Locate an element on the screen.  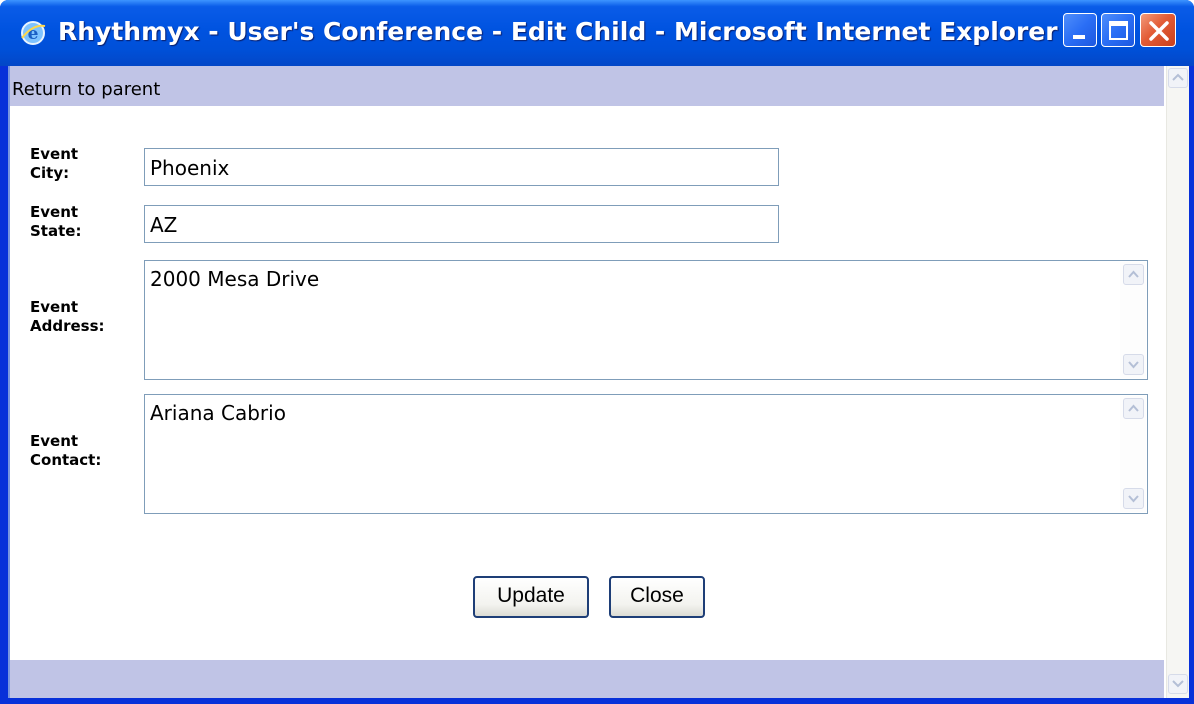
minimize-icon is located at coordinates (1079, 37).